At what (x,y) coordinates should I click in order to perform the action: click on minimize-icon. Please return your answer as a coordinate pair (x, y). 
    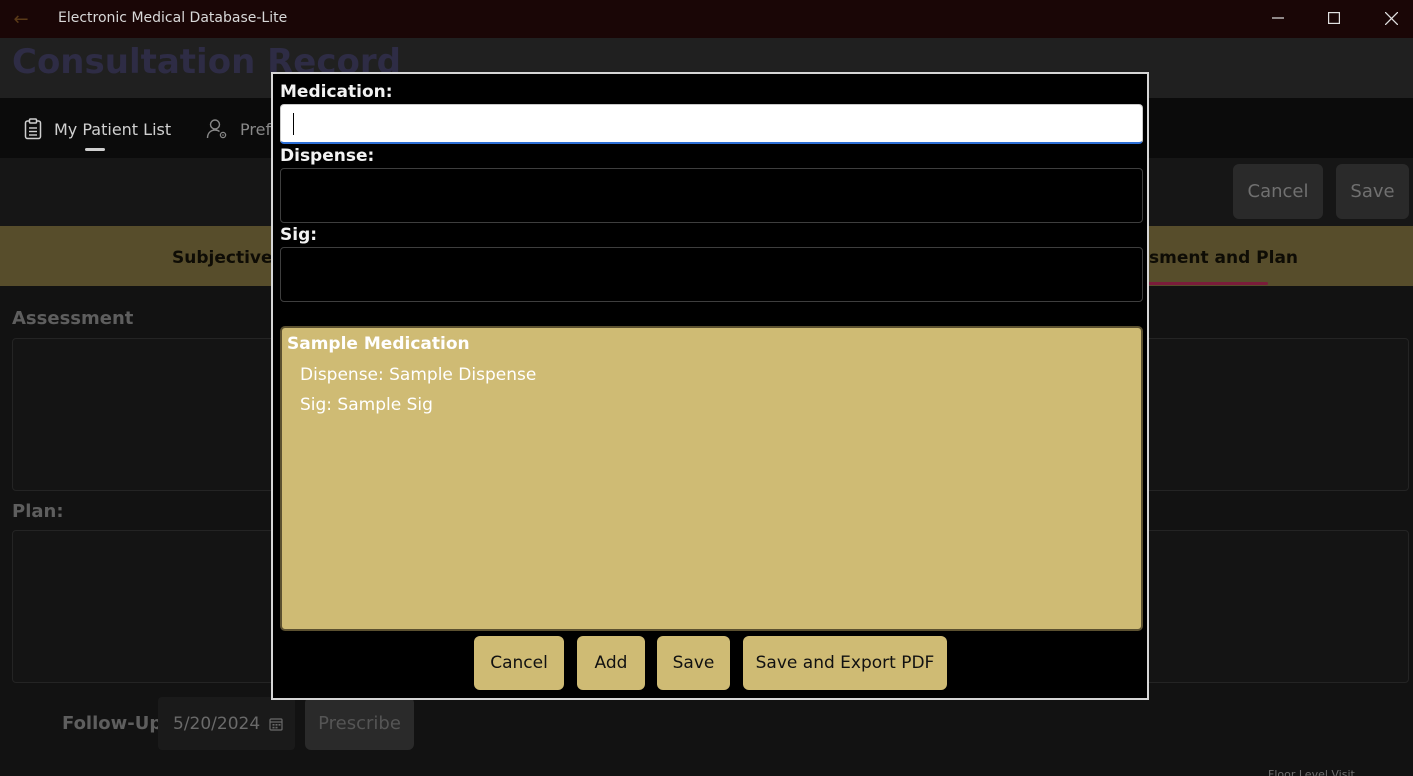
    Looking at the image, I should click on (1278, 18).